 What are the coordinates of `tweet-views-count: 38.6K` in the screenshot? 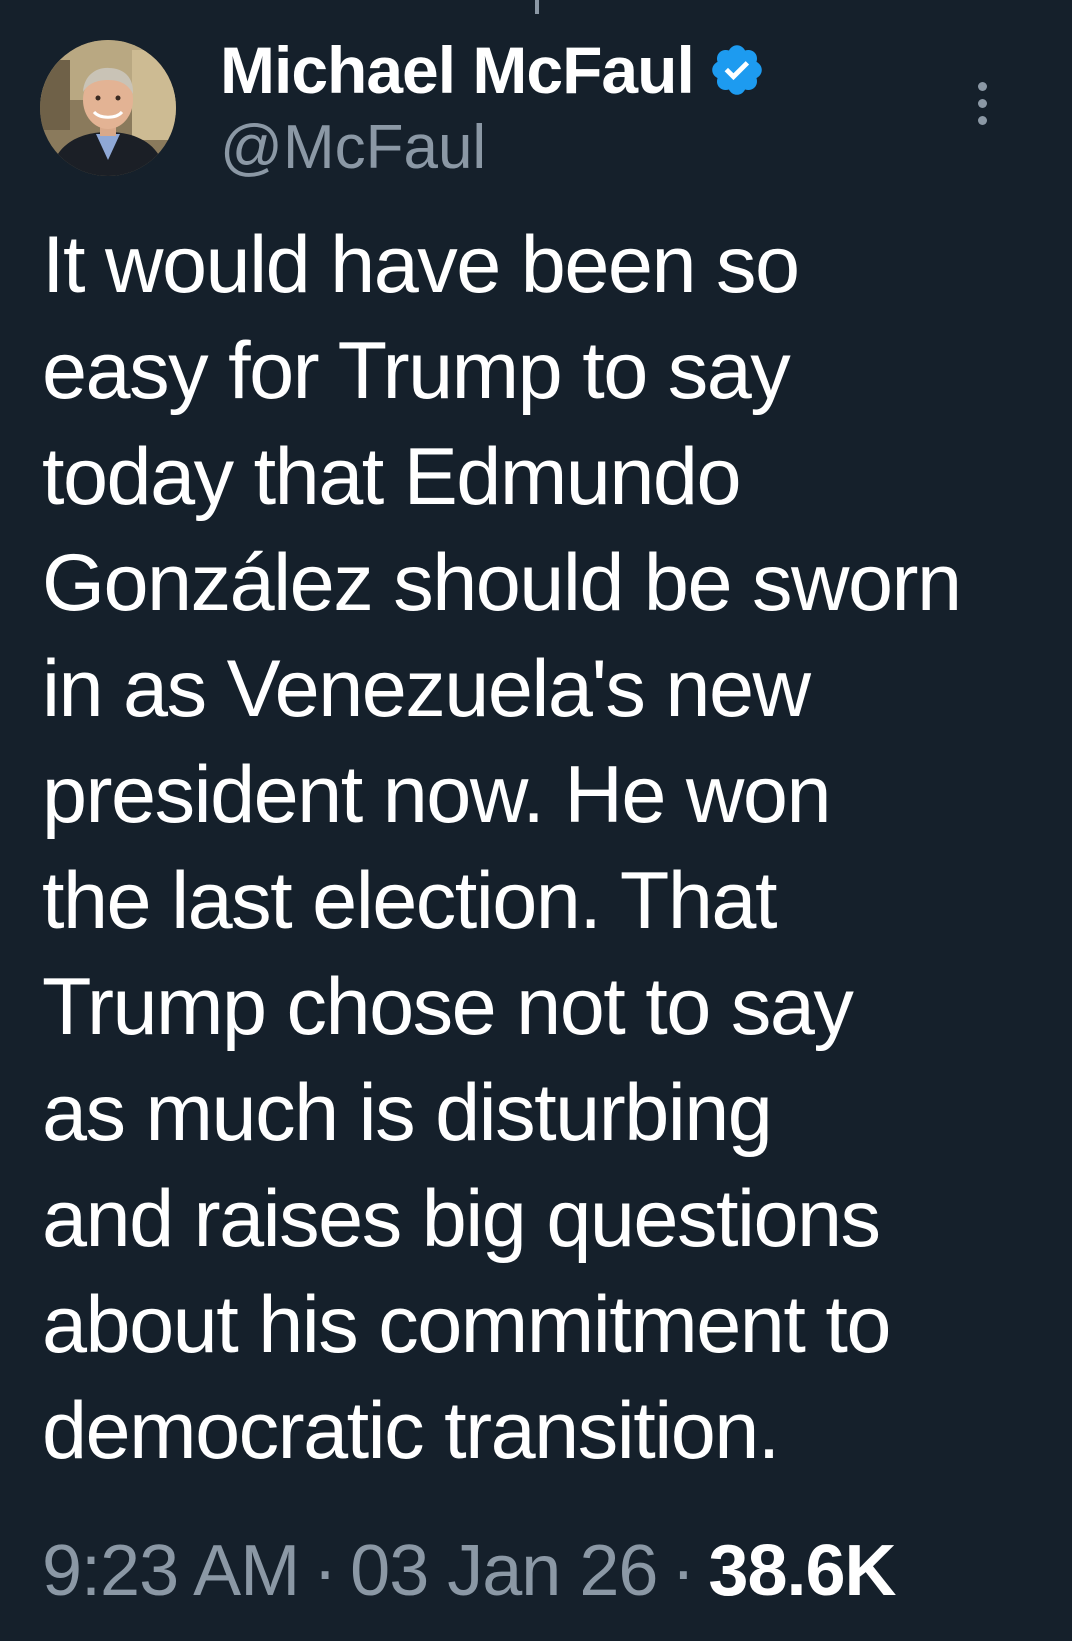 It's located at (802, 1571).